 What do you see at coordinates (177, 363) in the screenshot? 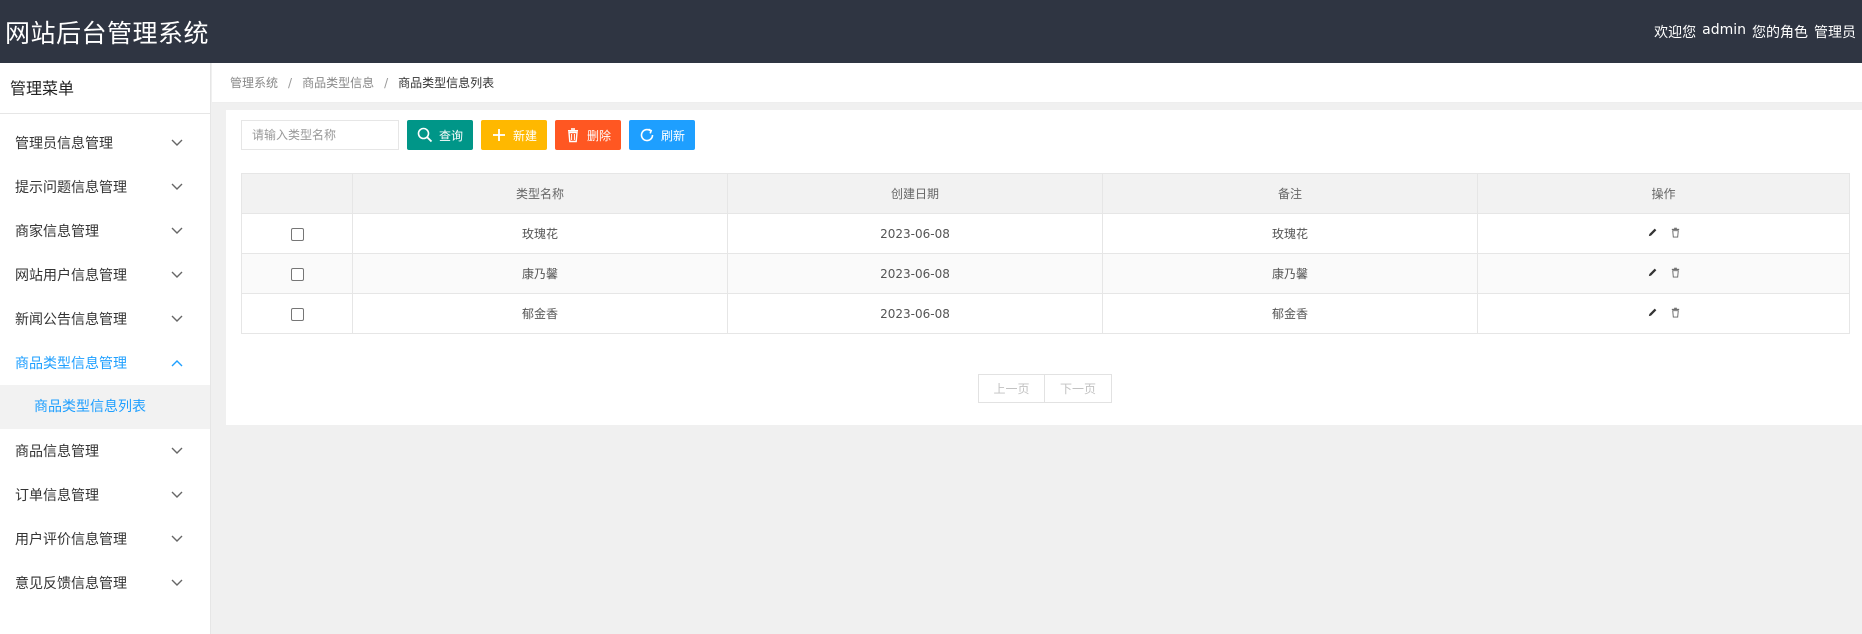
I see `chevron-up-icon` at bounding box center [177, 363].